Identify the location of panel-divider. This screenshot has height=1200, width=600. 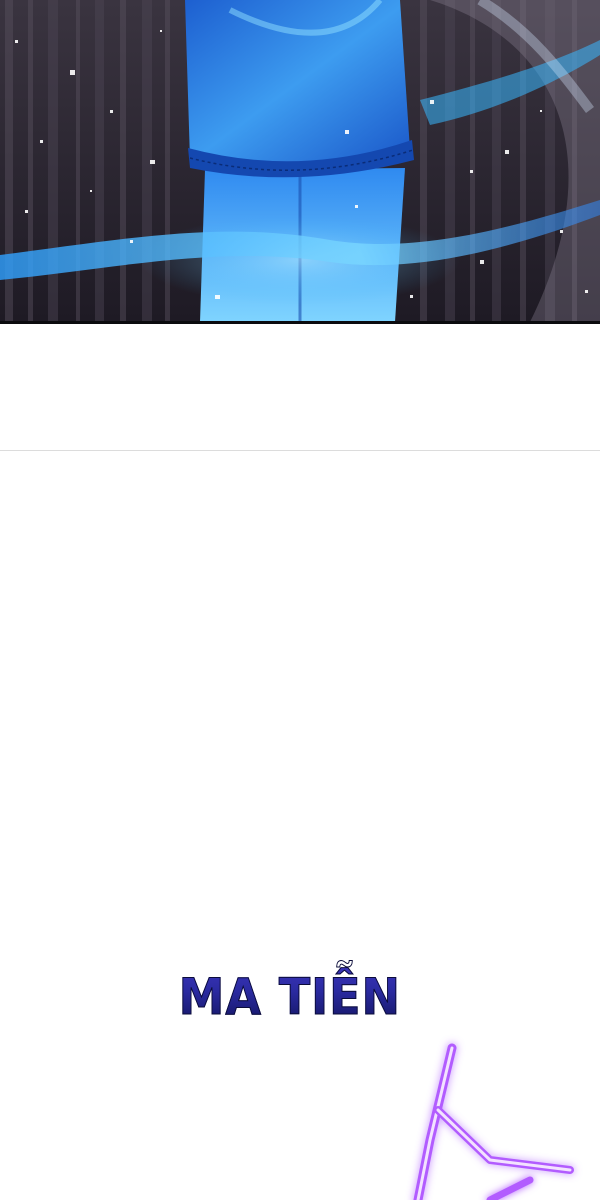
(300, 450).